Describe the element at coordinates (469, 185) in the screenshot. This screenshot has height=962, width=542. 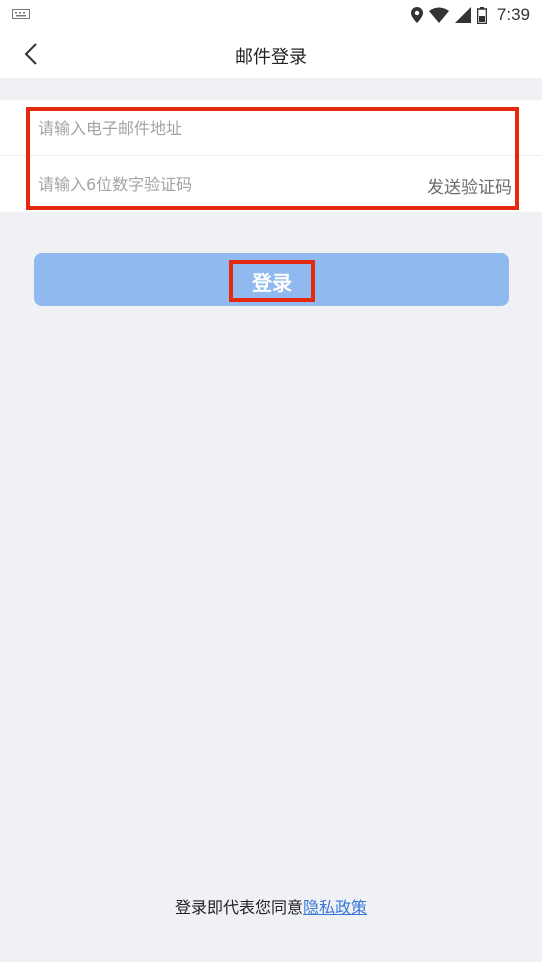
I see `send-code-button: 发送验证码` at that location.